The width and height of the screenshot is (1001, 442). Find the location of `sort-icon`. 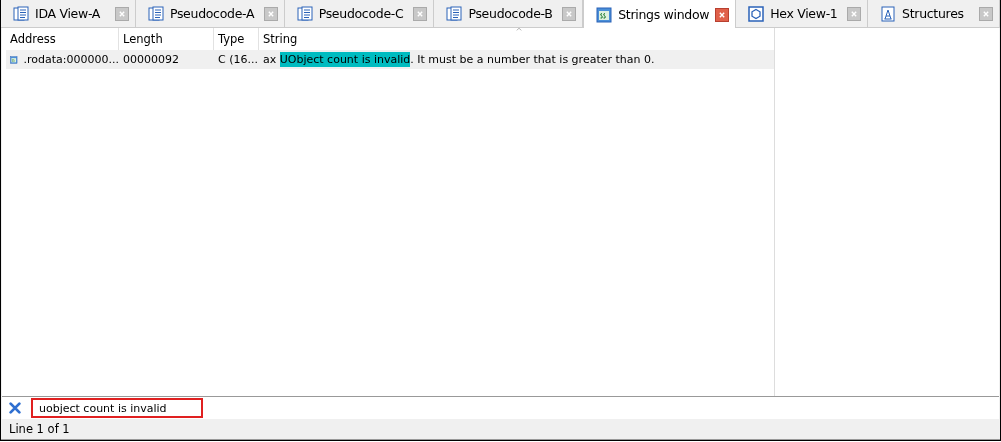

sort-icon is located at coordinates (519, 29).